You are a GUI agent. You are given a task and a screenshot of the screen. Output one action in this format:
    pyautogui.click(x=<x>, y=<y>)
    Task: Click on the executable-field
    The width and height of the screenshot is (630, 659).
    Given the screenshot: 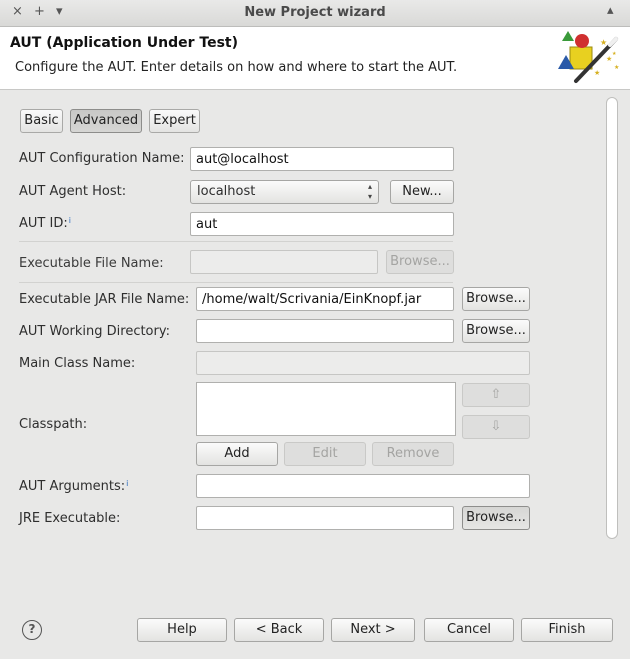 What is the action you would take?
    pyautogui.click(x=284, y=262)
    